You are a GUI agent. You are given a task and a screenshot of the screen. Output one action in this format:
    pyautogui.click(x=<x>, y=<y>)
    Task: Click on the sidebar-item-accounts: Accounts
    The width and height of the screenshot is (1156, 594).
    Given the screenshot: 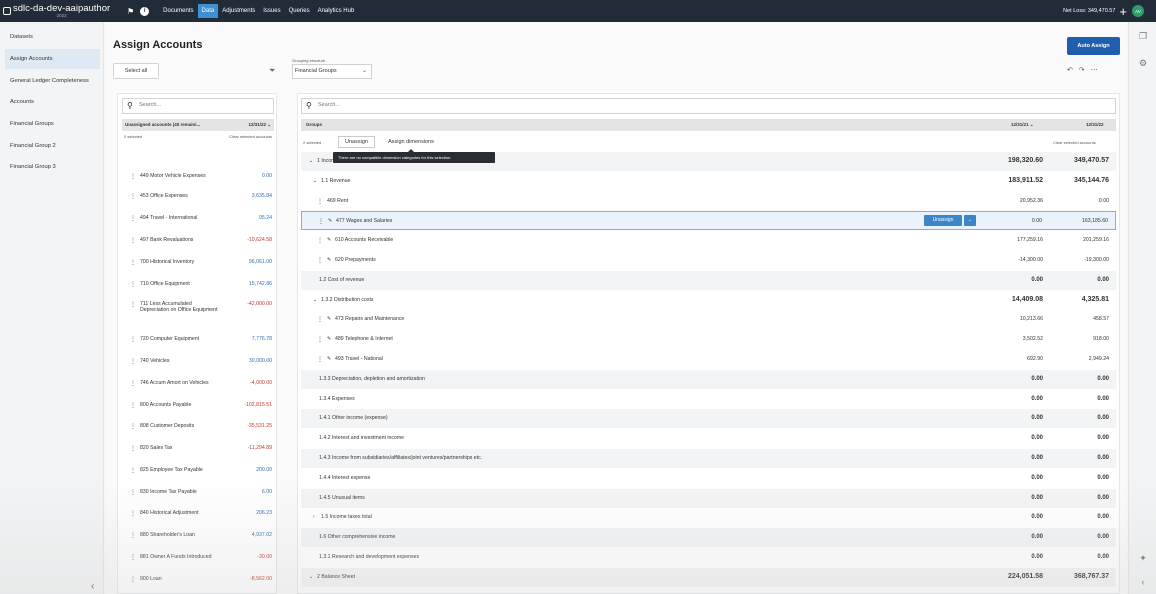 What is the action you would take?
    pyautogui.click(x=52, y=102)
    